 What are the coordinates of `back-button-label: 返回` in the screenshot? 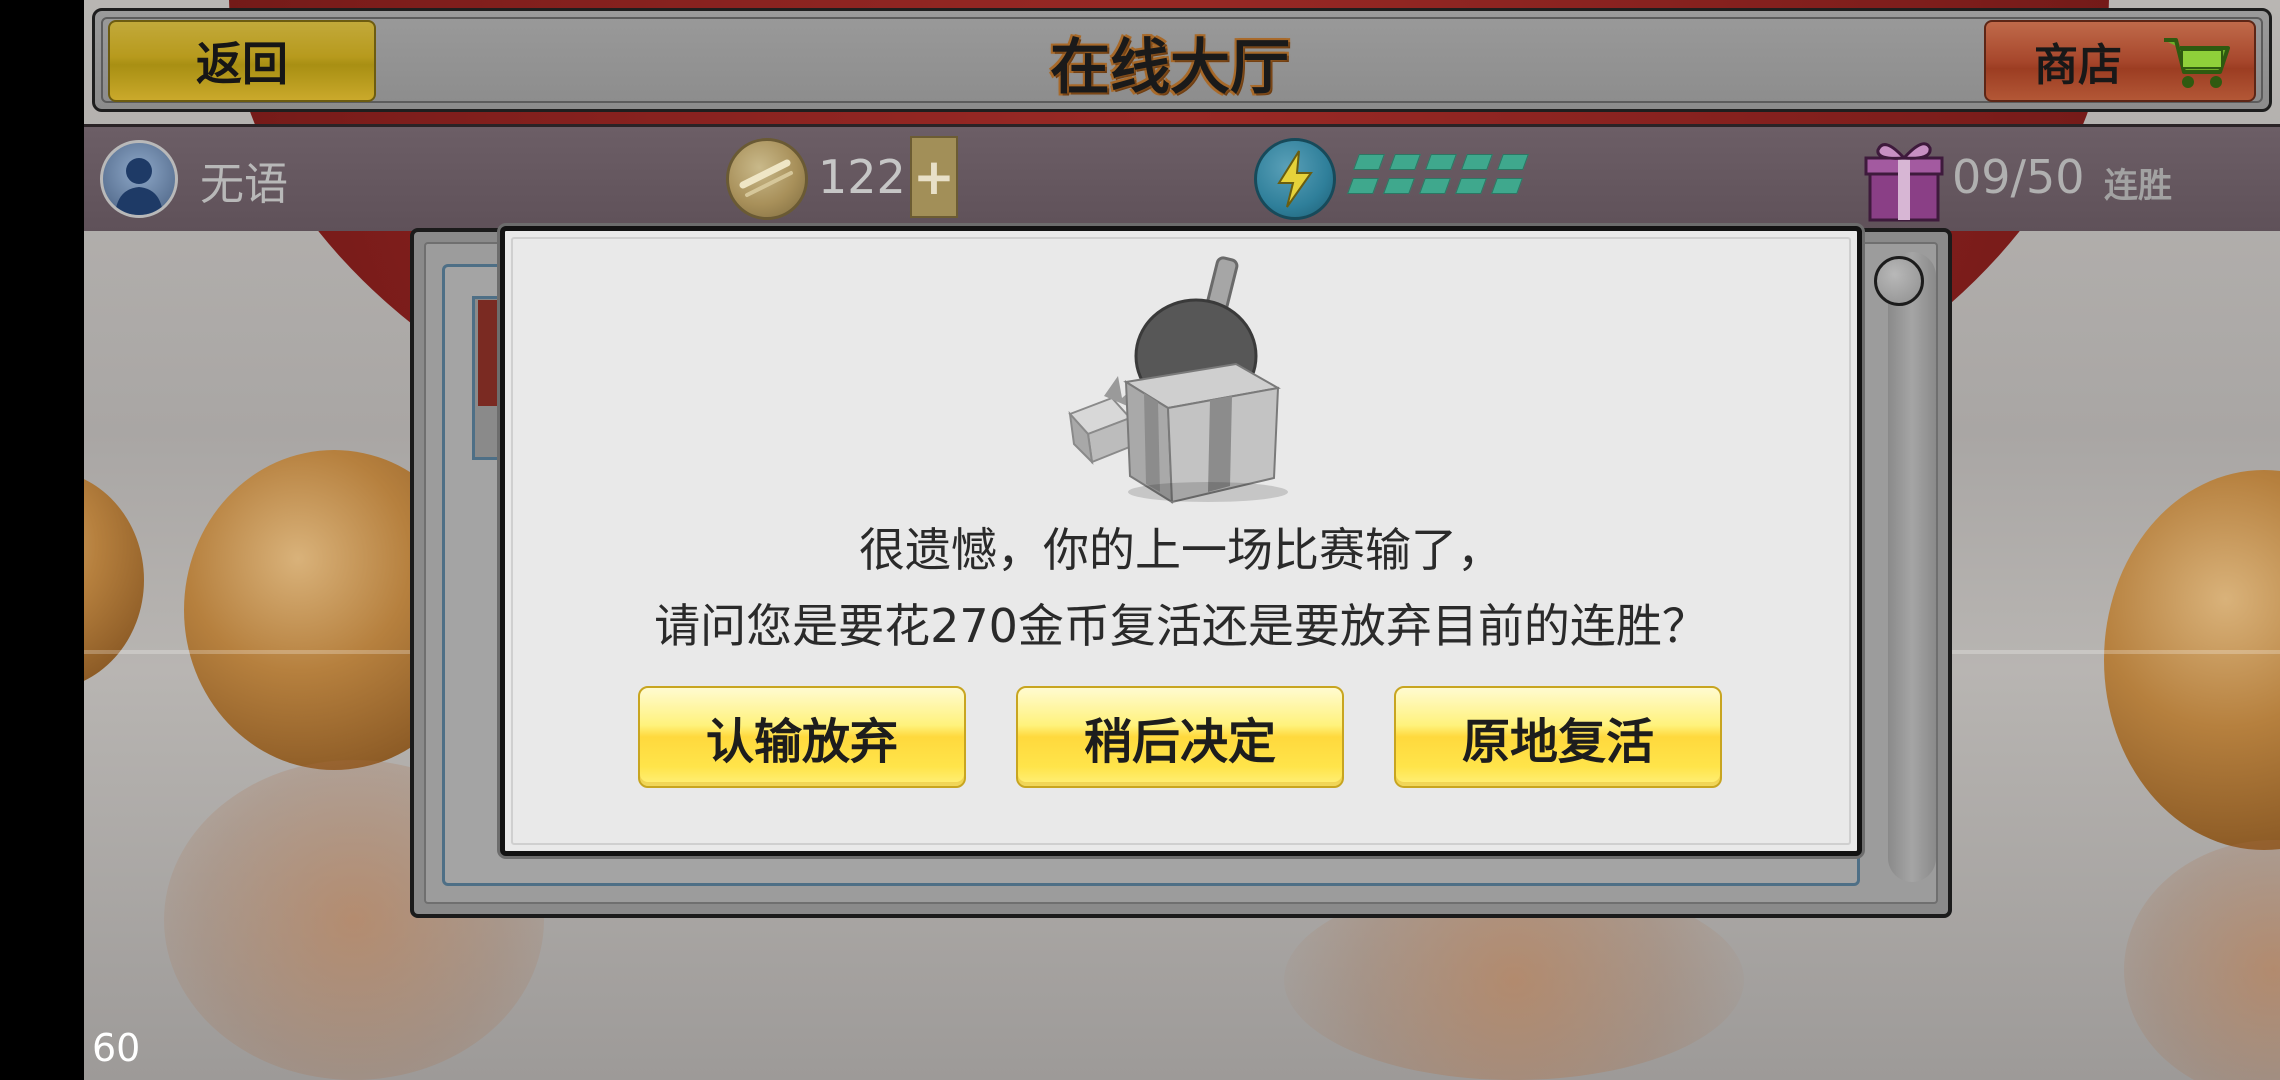 It's located at (242, 64).